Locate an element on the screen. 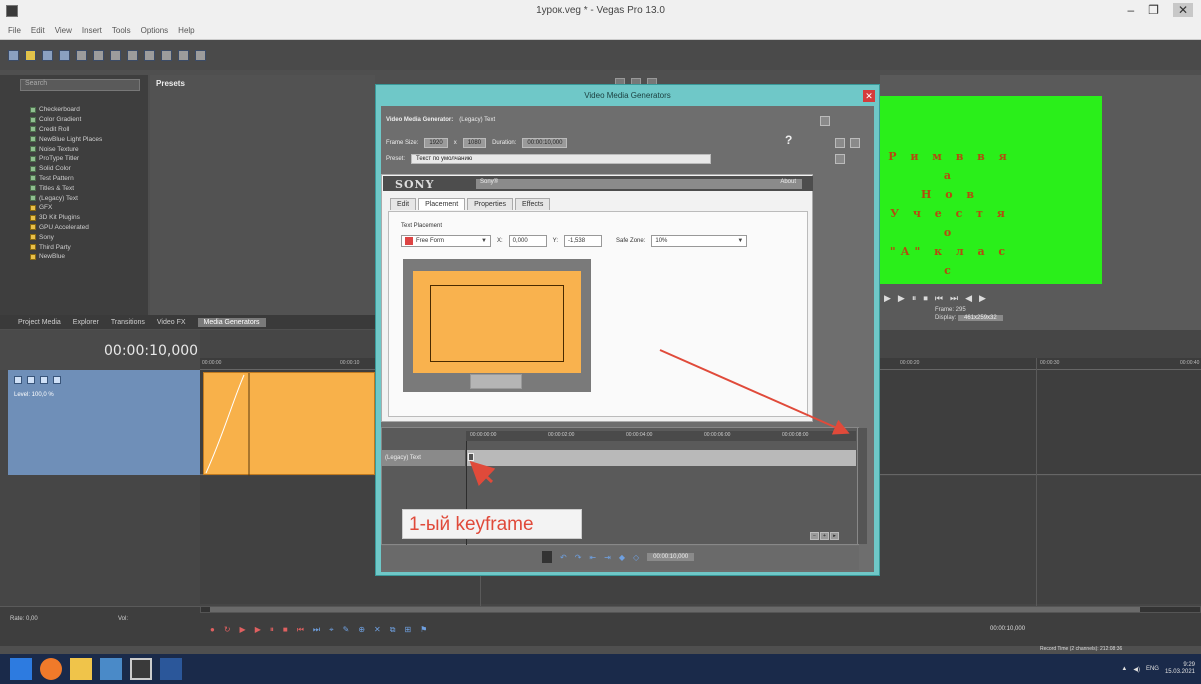  tab-edit: Edit is located at coordinates (403, 204).